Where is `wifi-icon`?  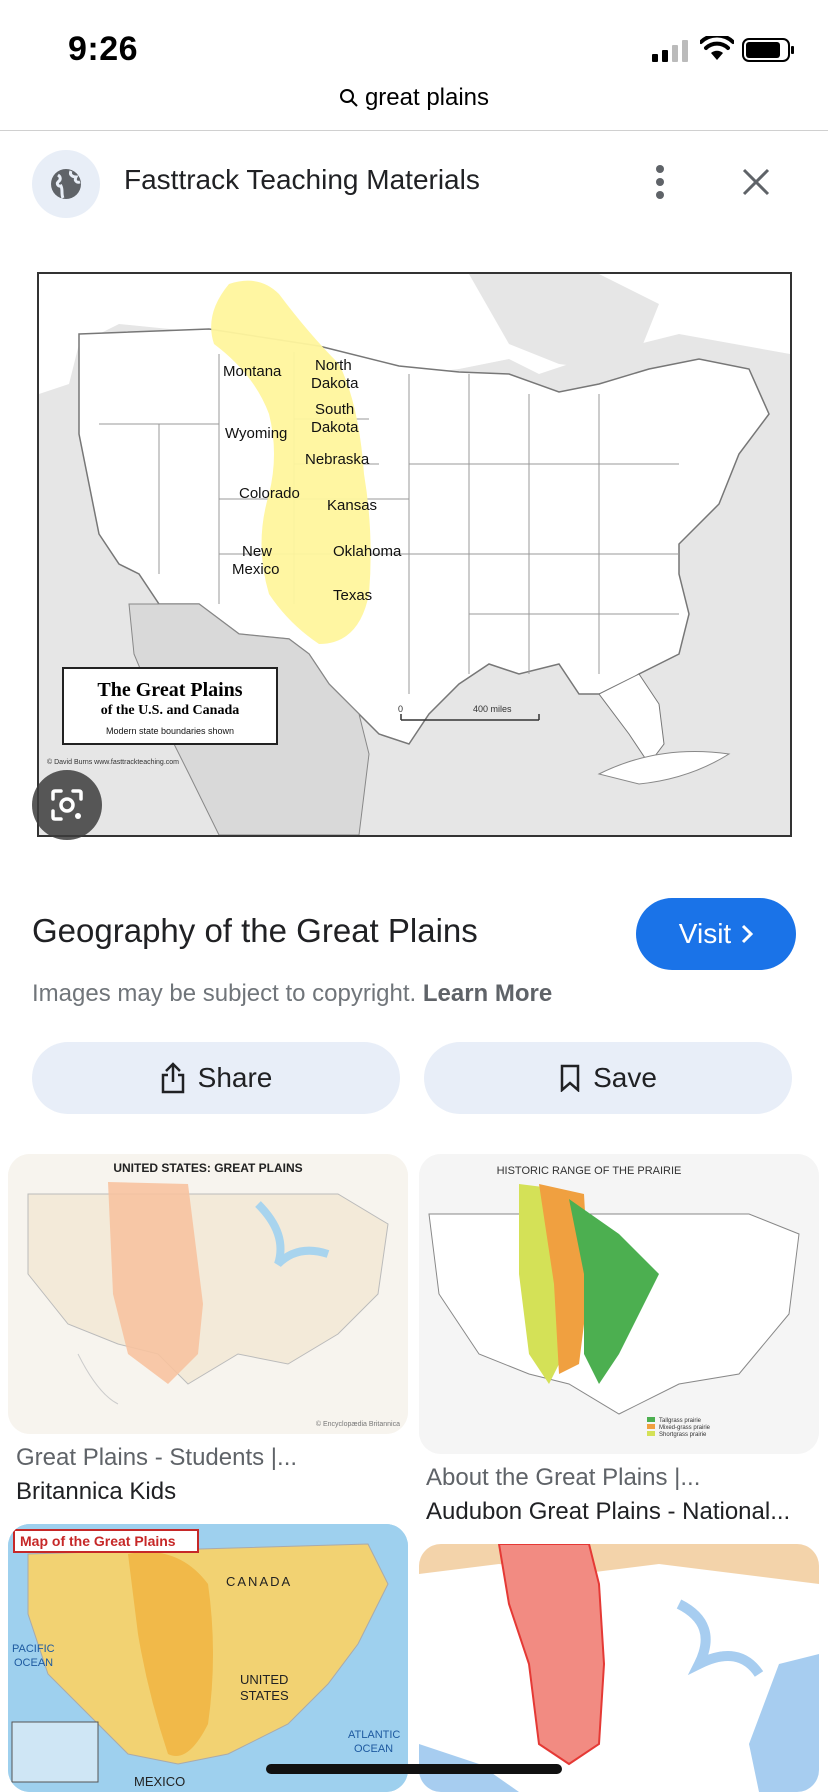 wifi-icon is located at coordinates (717, 48).